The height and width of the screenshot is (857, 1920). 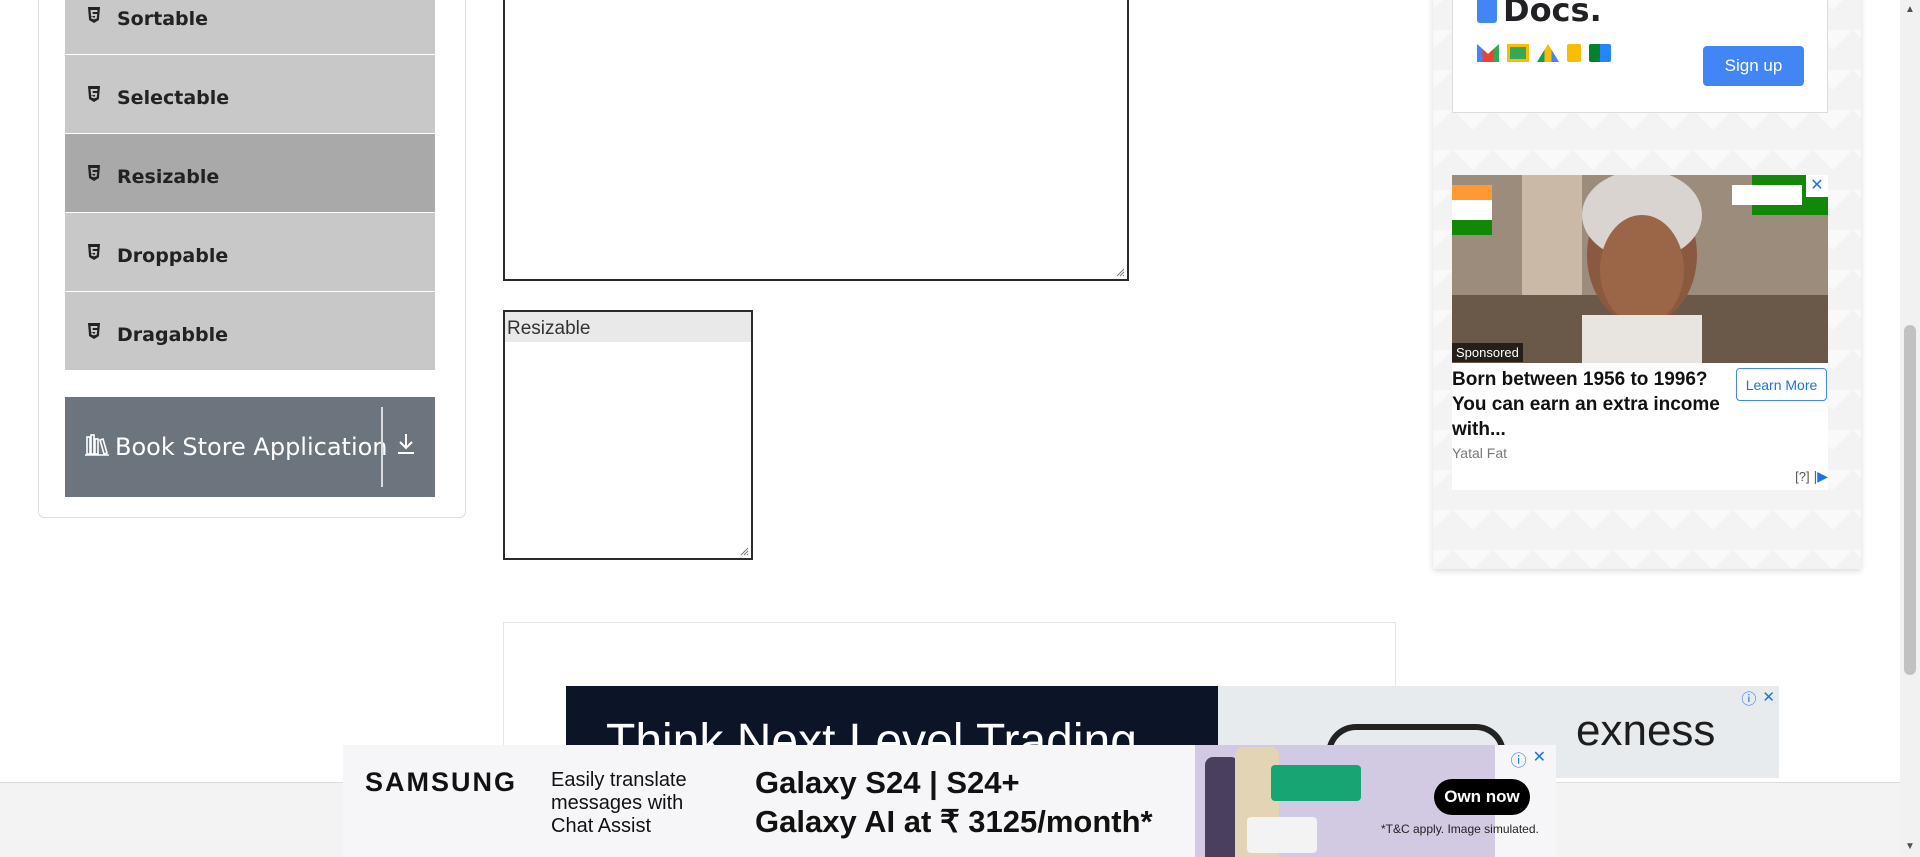 I want to click on menu-item-label: Resizable, so click(x=168, y=177).